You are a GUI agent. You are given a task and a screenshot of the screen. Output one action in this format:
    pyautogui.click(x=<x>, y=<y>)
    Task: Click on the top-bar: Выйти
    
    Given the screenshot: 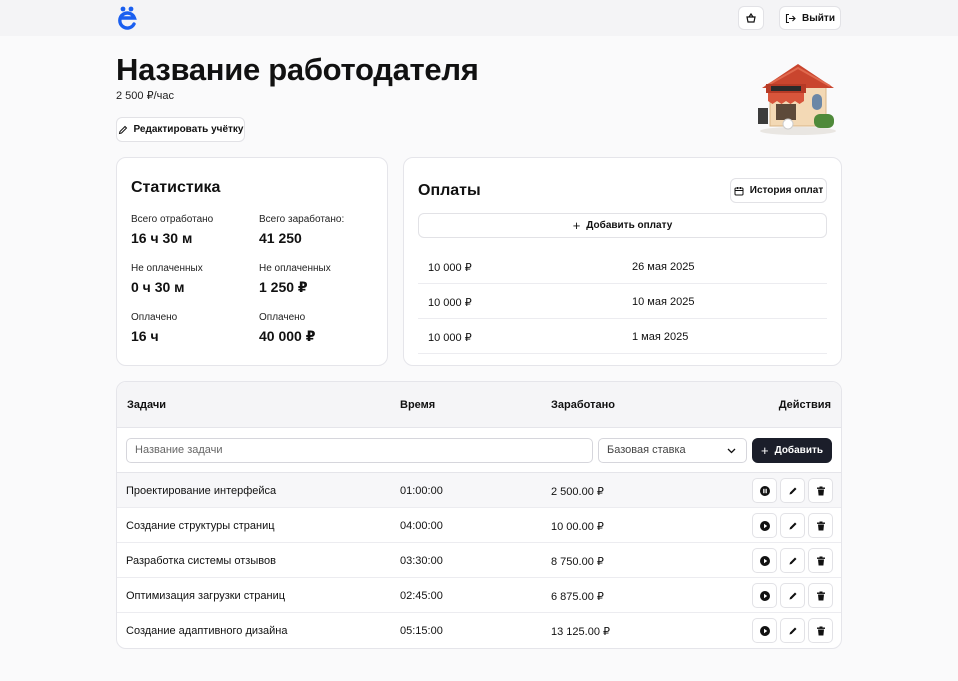 What is the action you would take?
    pyautogui.click(x=479, y=18)
    